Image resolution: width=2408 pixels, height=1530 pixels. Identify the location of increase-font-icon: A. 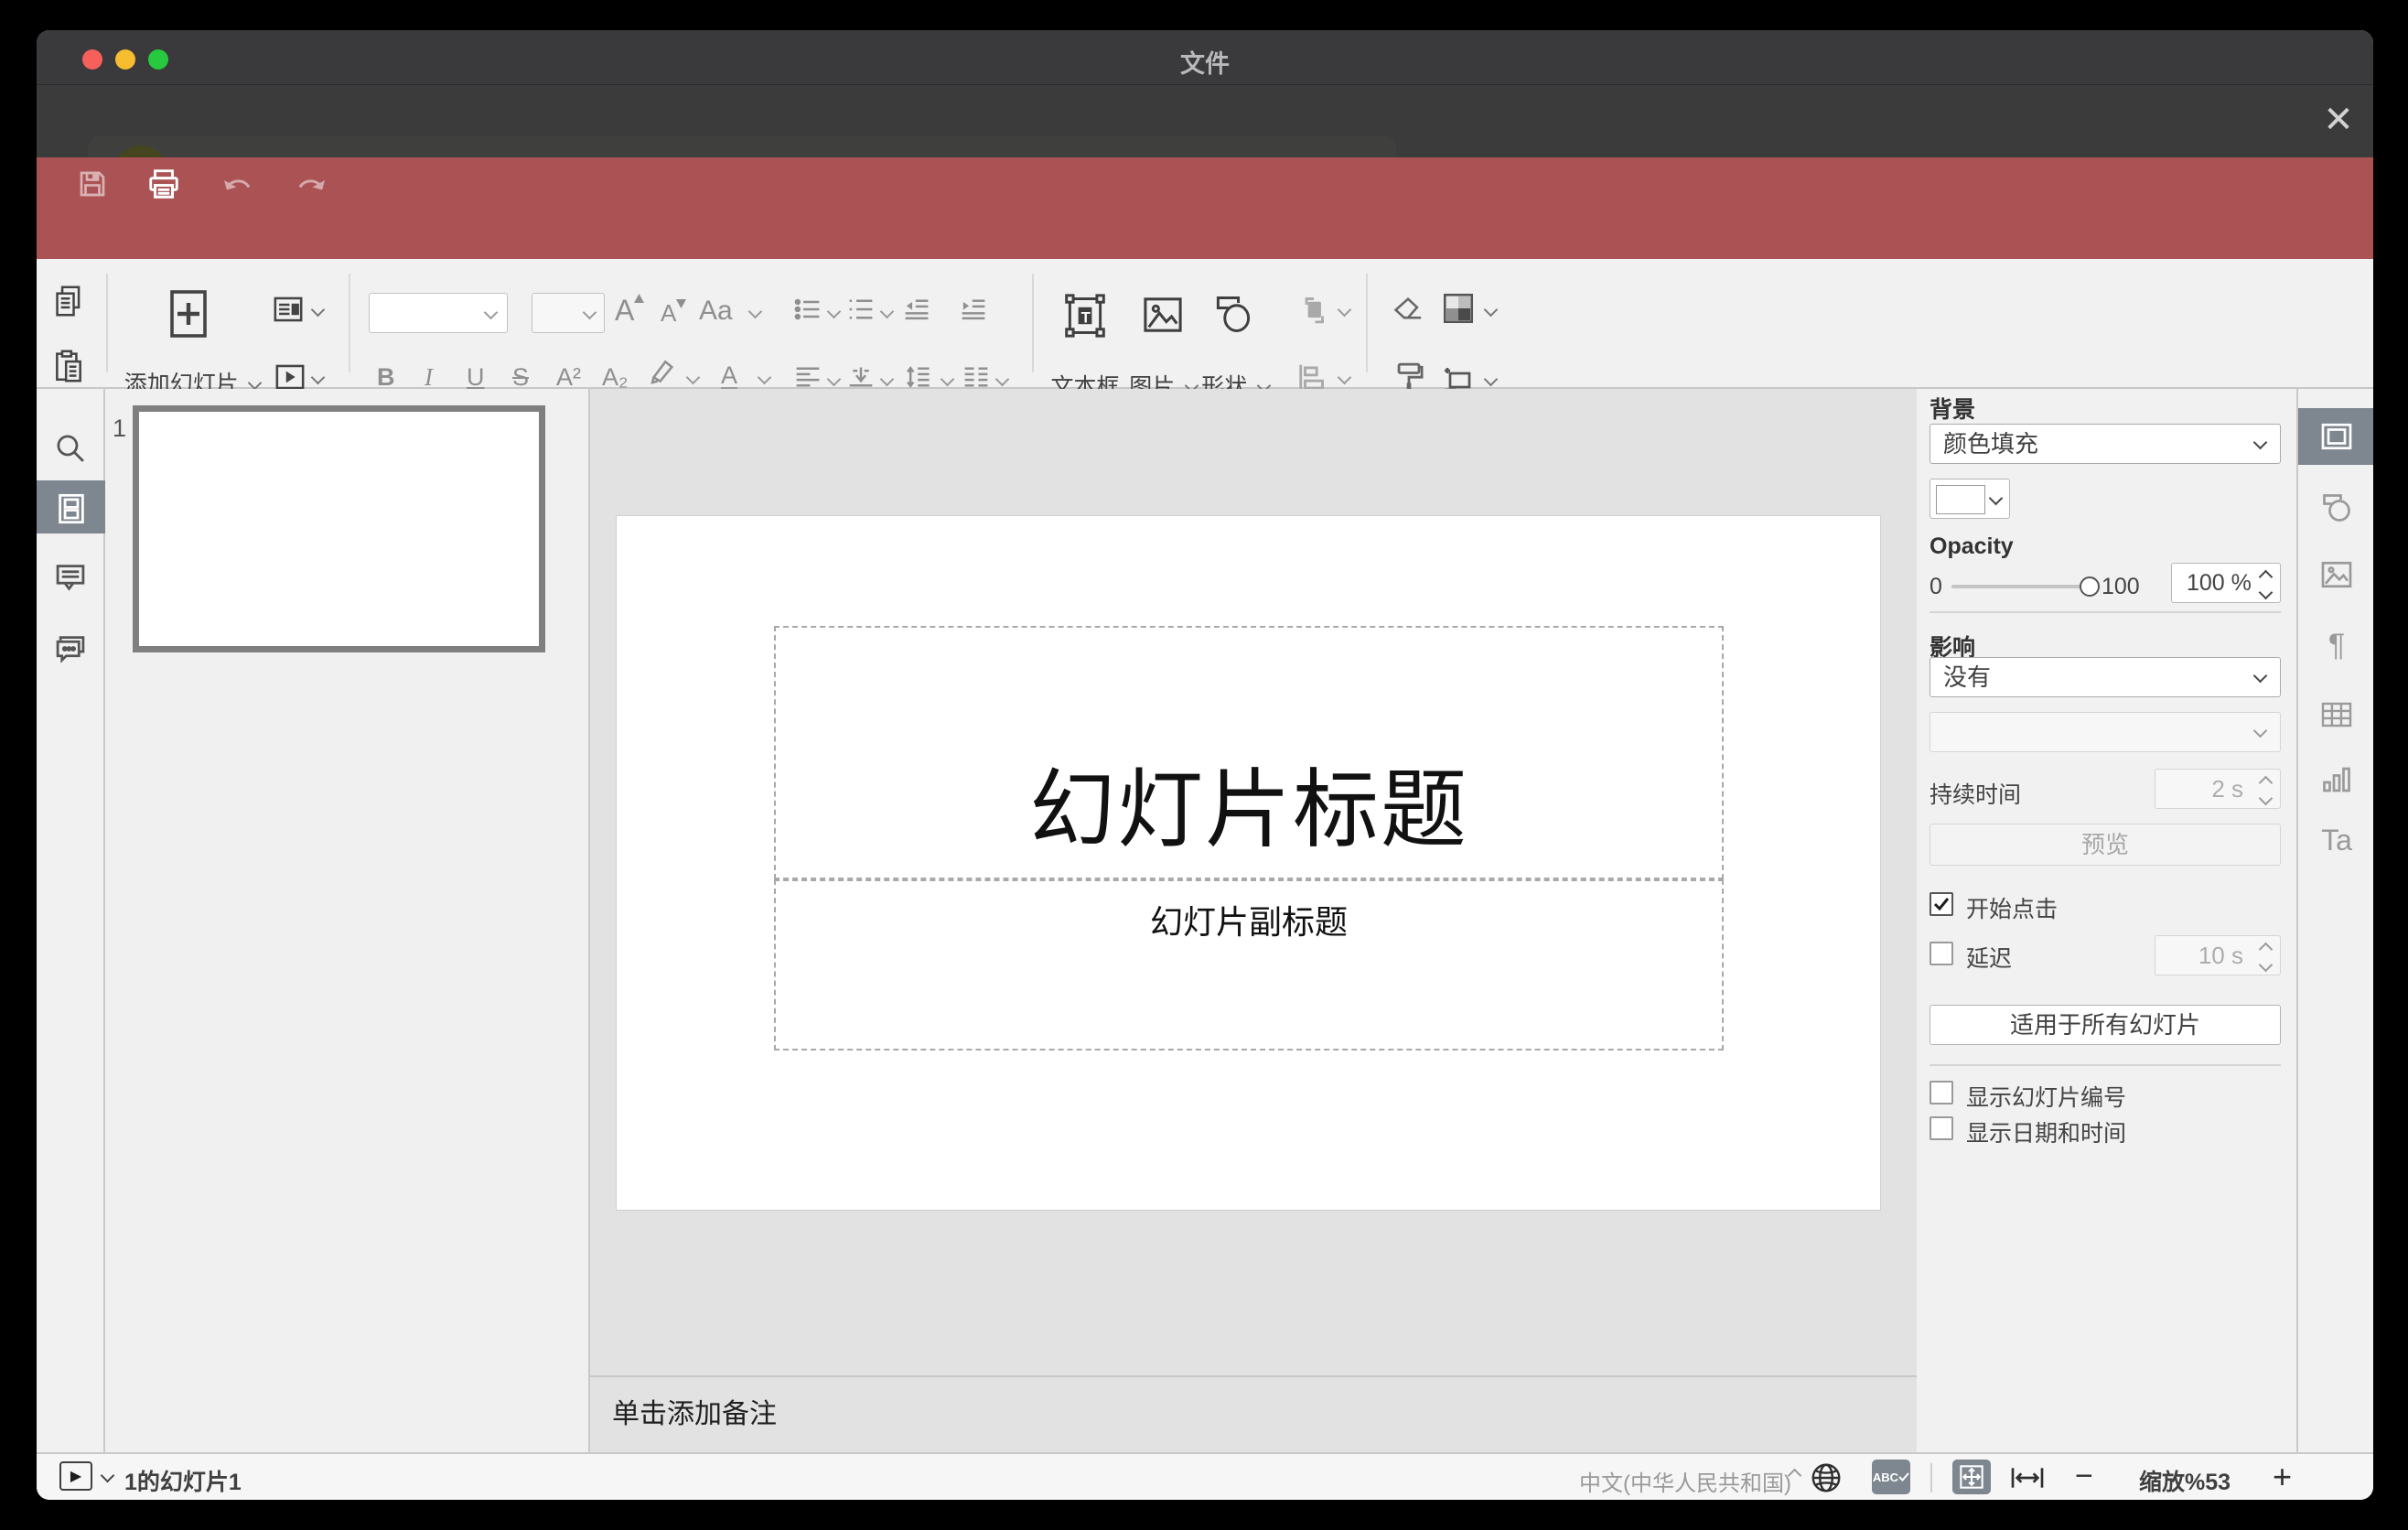
(630, 311).